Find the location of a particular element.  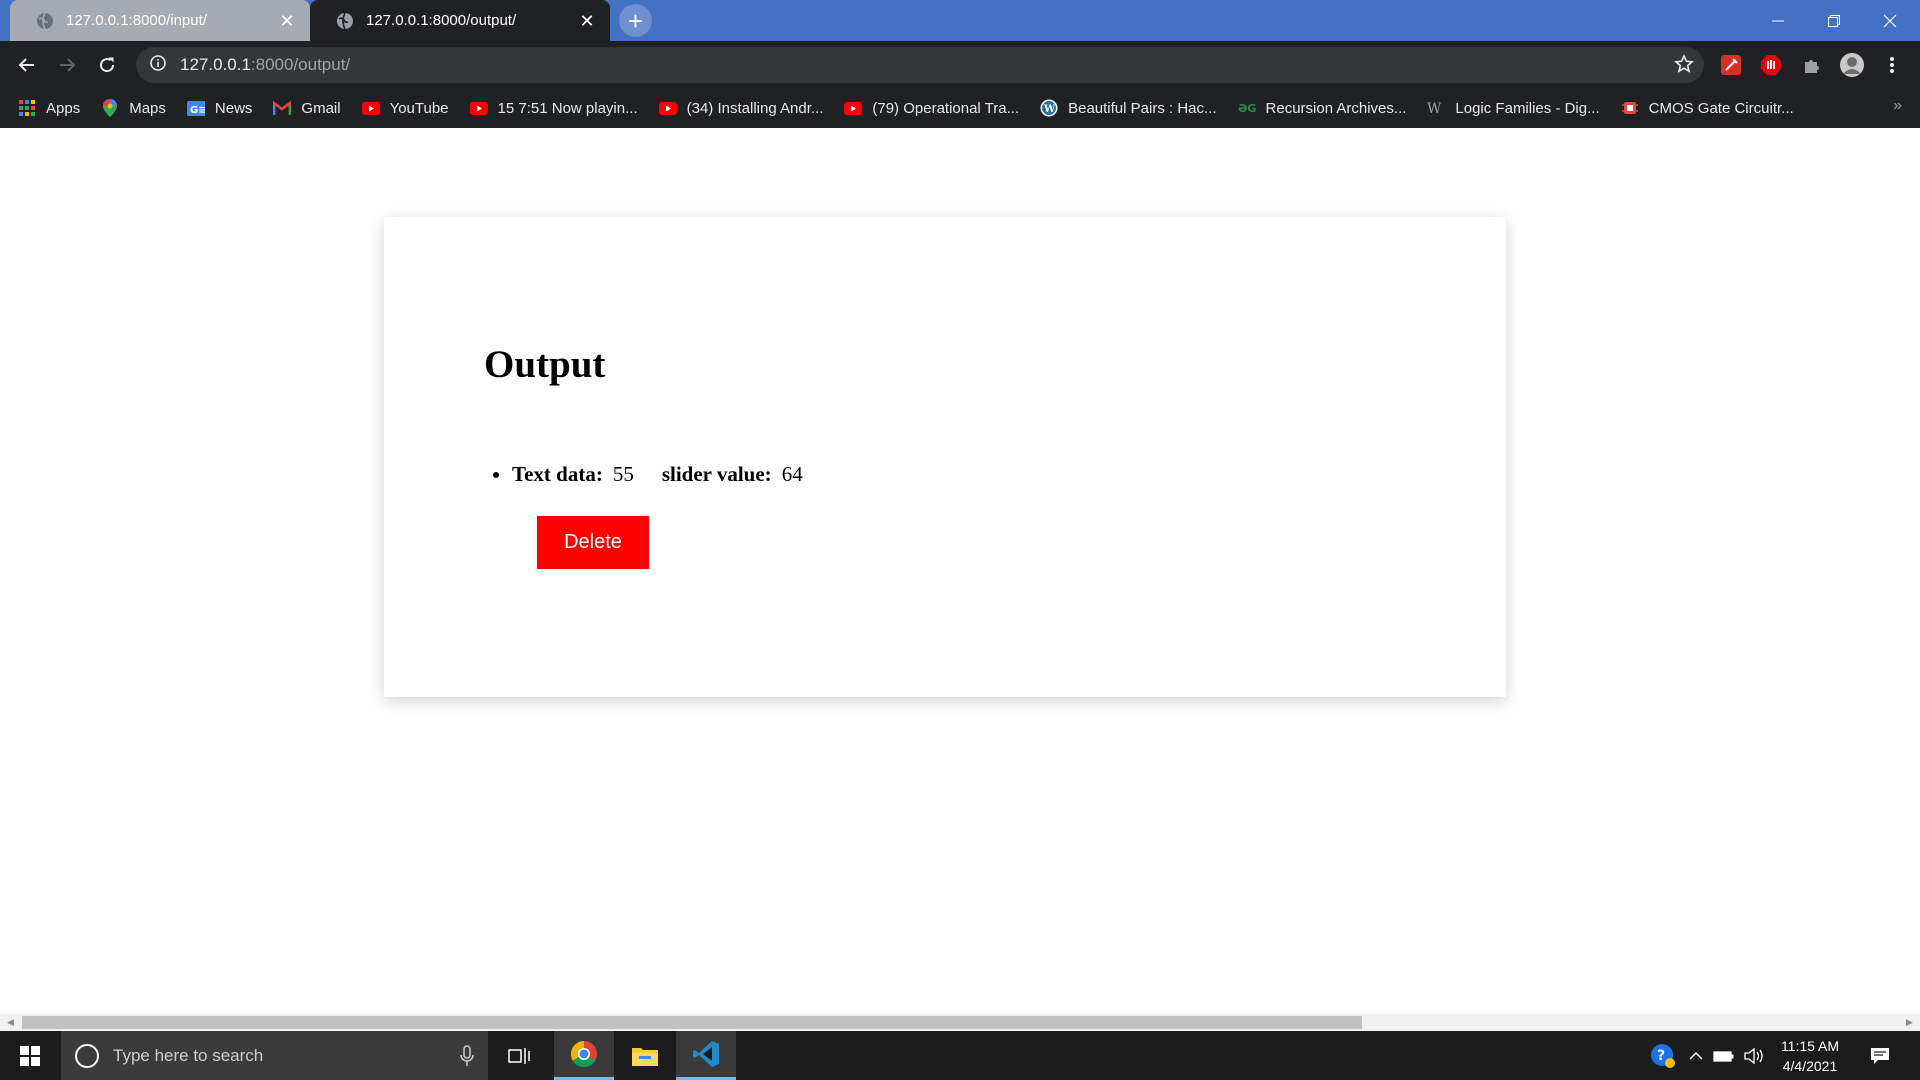

battery-icon is located at coordinates (1724, 1055).